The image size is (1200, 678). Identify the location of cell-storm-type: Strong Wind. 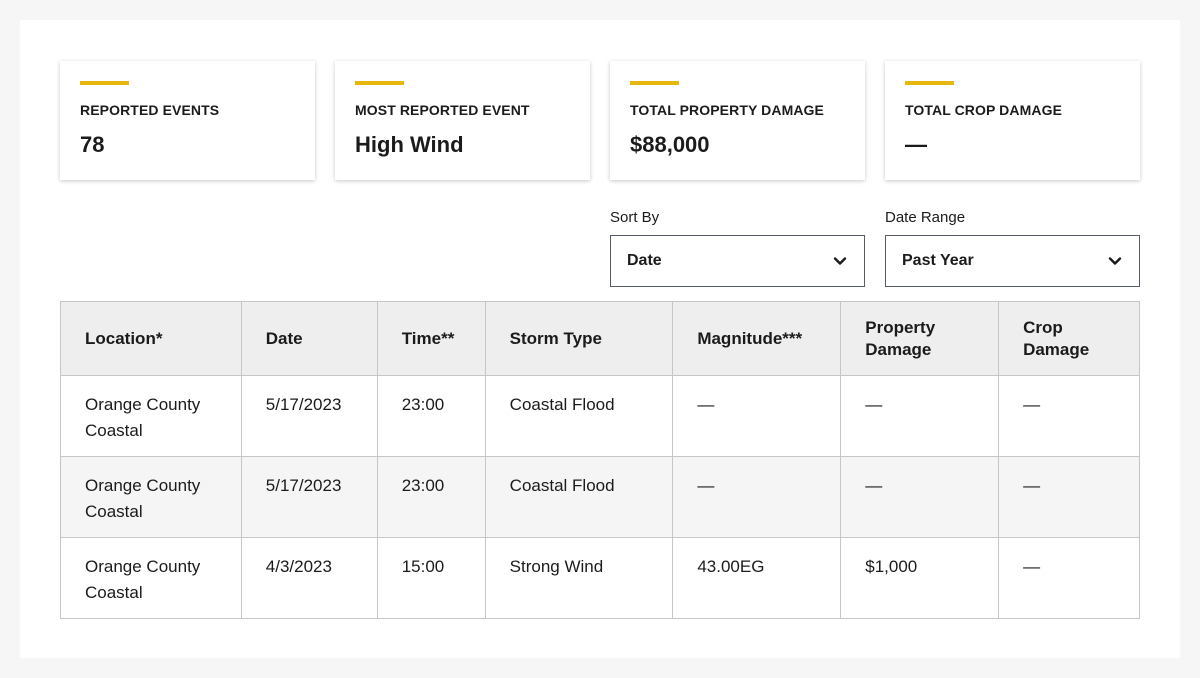
(579, 578).